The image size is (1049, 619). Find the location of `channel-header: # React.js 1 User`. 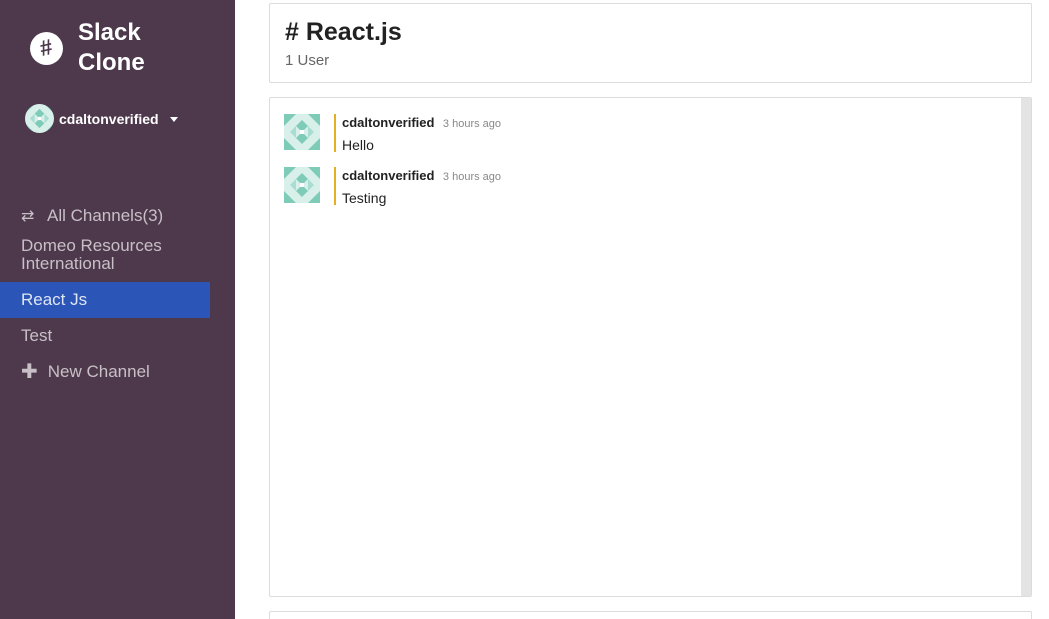

channel-header: # React.js 1 User is located at coordinates (650, 43).